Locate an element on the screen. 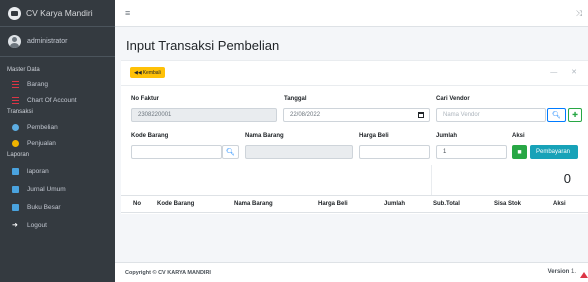  card-header: ◀◀ Kembali — ✕ is located at coordinates (354, 73).